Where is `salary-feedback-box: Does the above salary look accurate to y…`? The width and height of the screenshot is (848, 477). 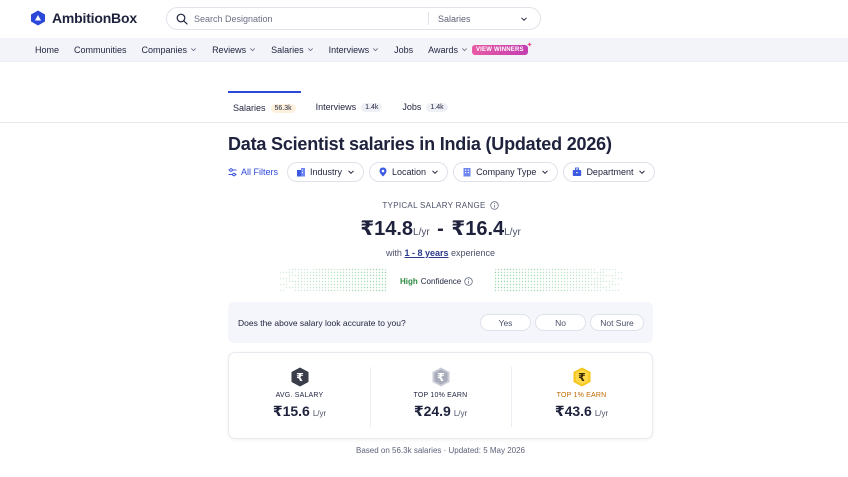
salary-feedback-box: Does the above salary look accurate to y… is located at coordinates (440, 322).